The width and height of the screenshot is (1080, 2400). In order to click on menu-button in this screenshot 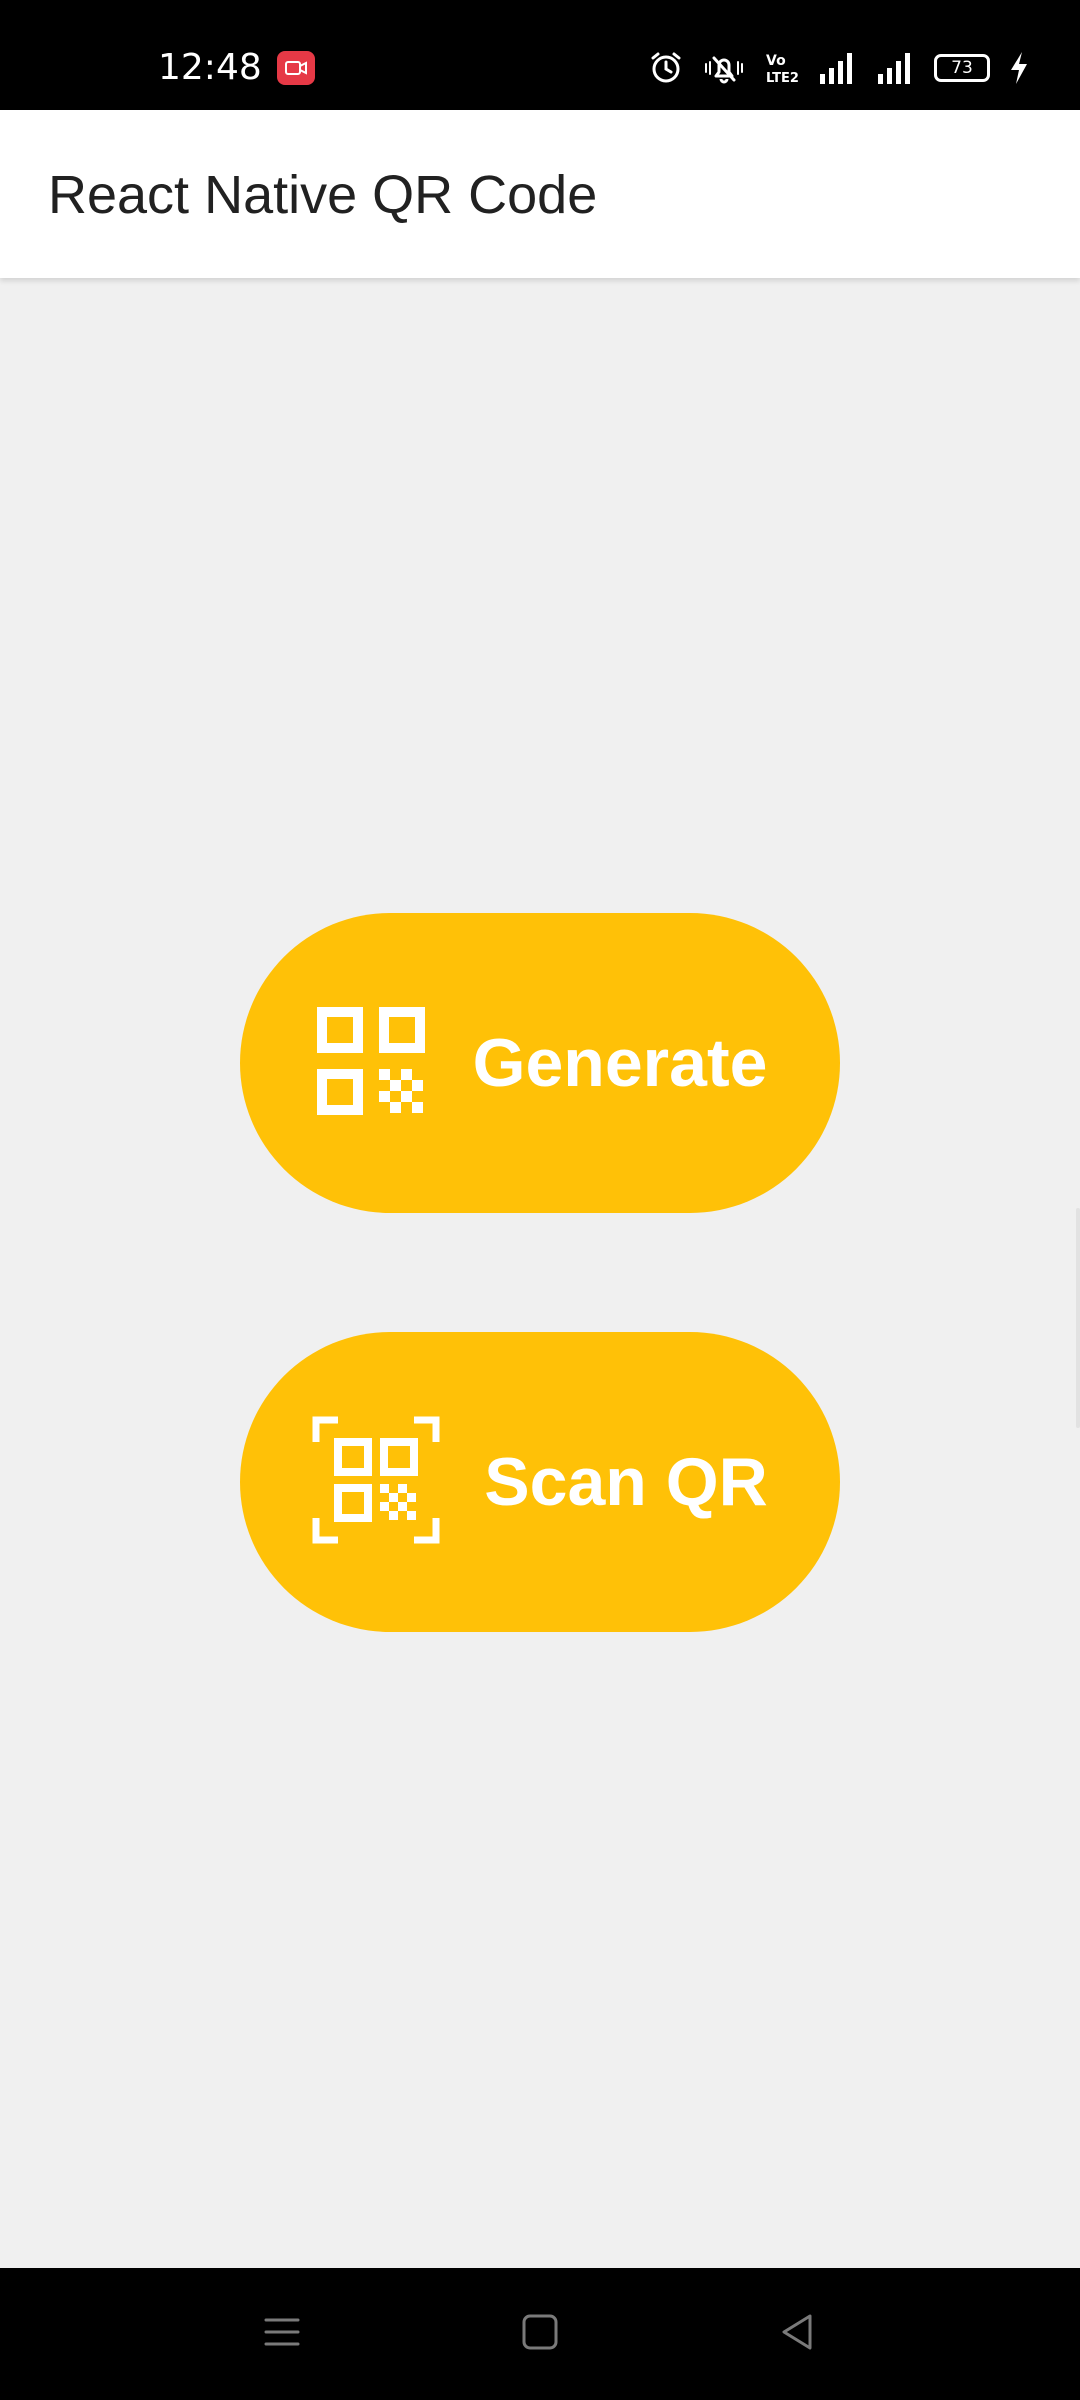, I will do `click(282, 2334)`.